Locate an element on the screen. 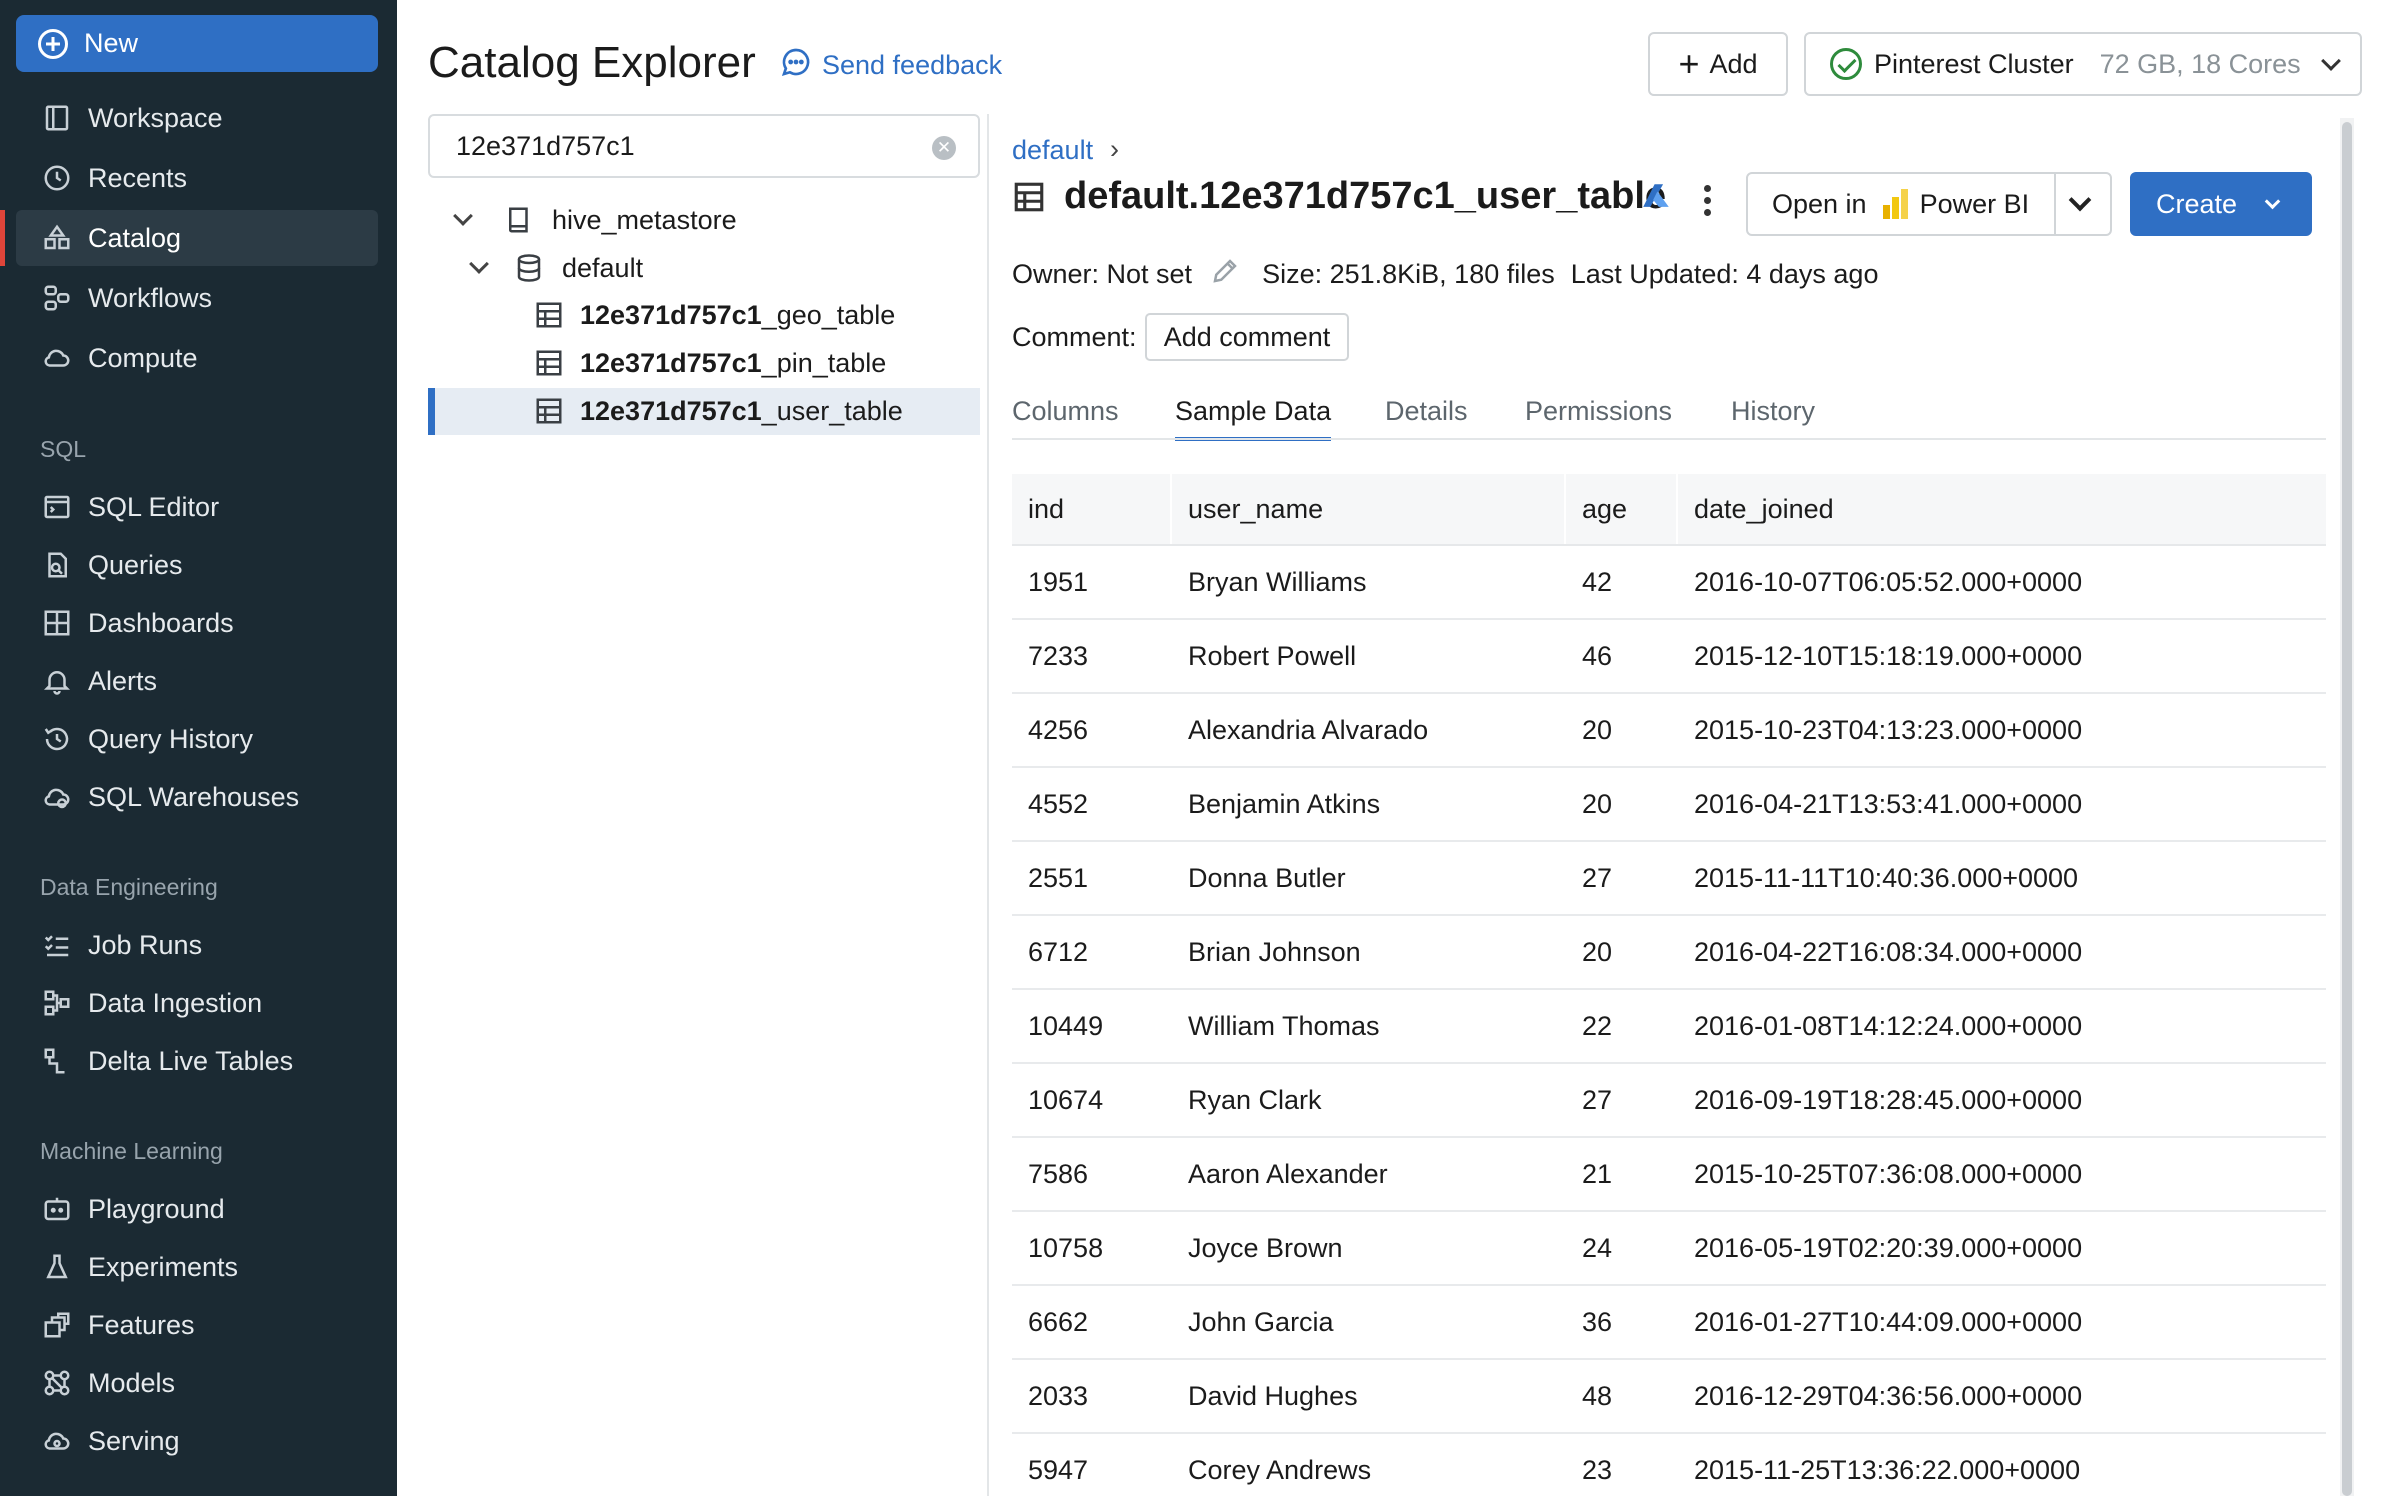 This screenshot has height=1496, width=2392. delta-icon is located at coordinates (57, 1061).